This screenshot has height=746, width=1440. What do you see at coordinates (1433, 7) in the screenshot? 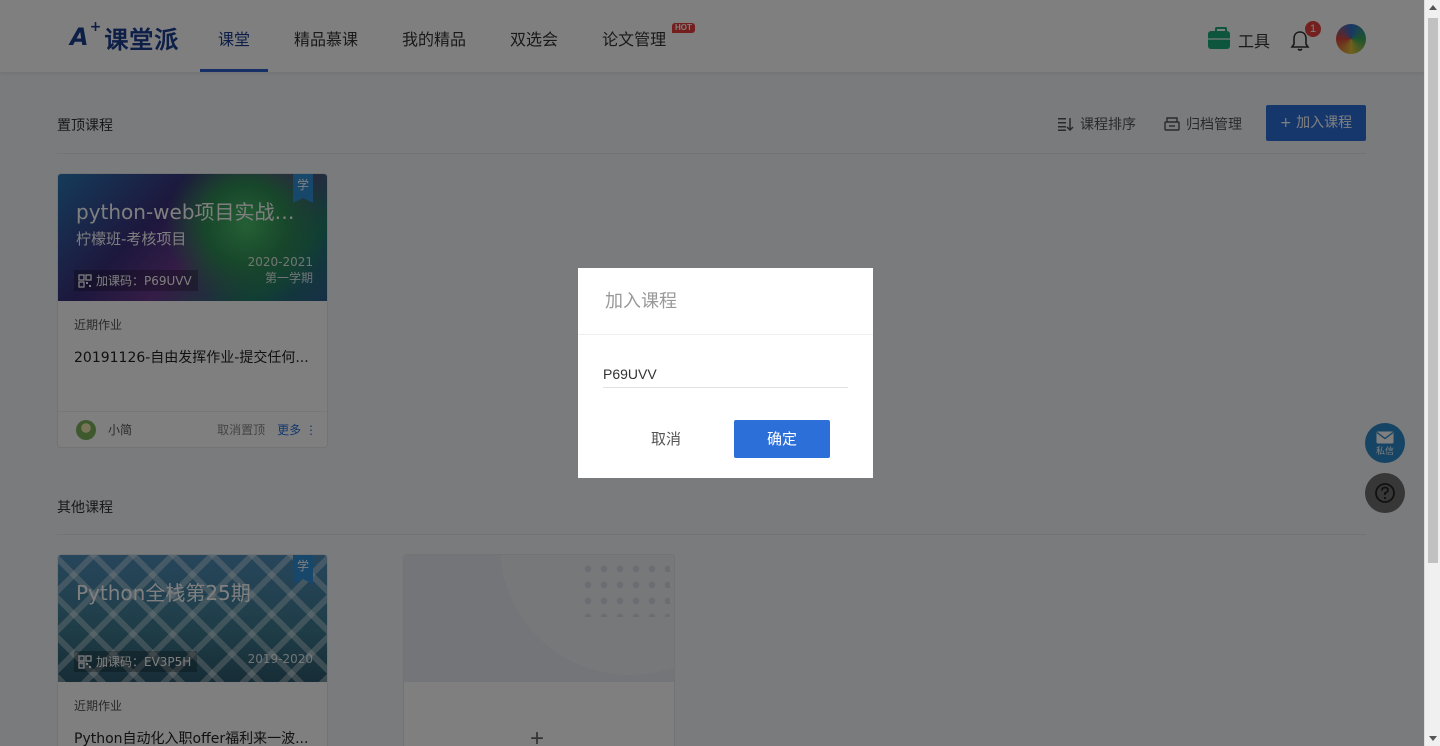
I see `scroll-up-icon` at bounding box center [1433, 7].